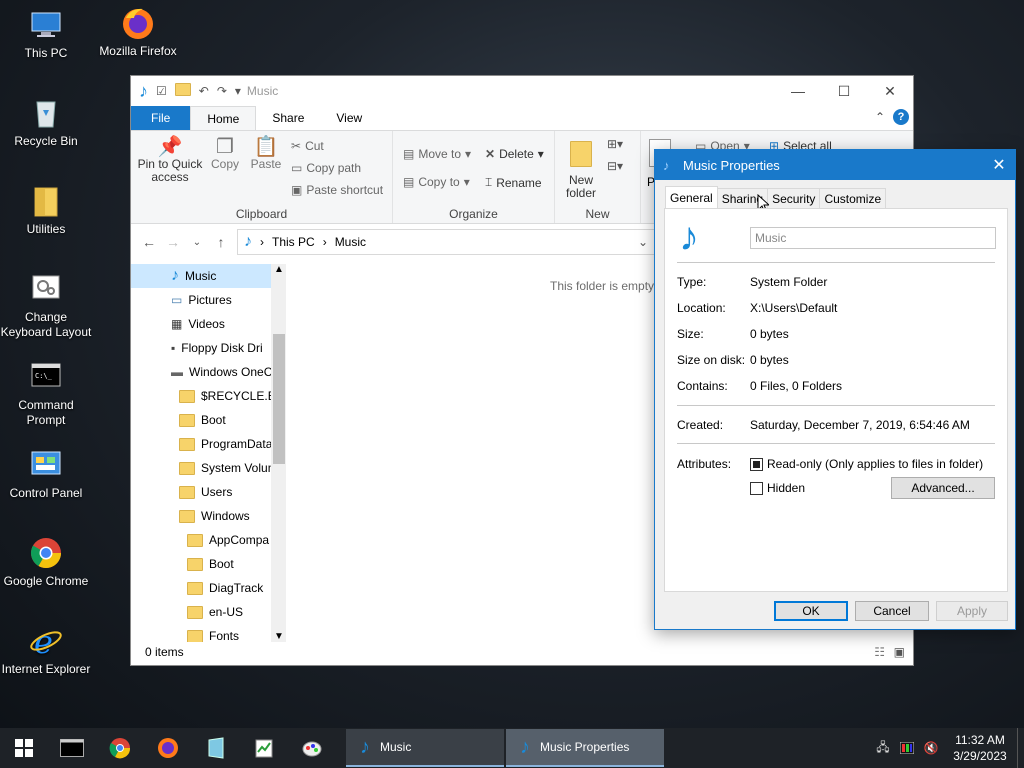  I want to click on tab-customize: Customize, so click(853, 198).